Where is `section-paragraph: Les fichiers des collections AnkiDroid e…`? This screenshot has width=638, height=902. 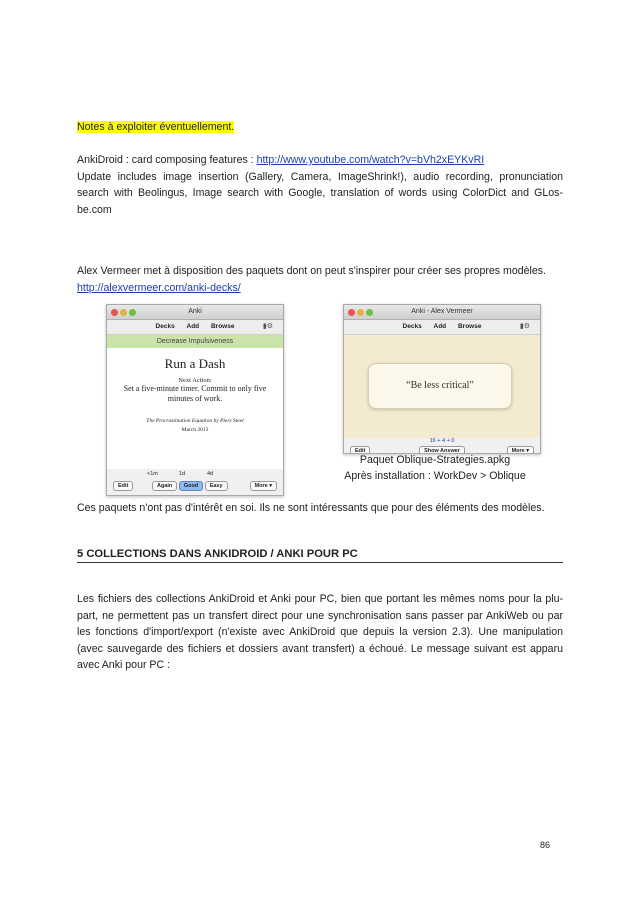 section-paragraph: Les fichiers des collections AnkiDroid e… is located at coordinates (320, 632).